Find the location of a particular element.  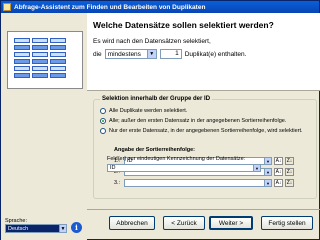

mode-select: mindestens ▼ is located at coordinates (130, 54).